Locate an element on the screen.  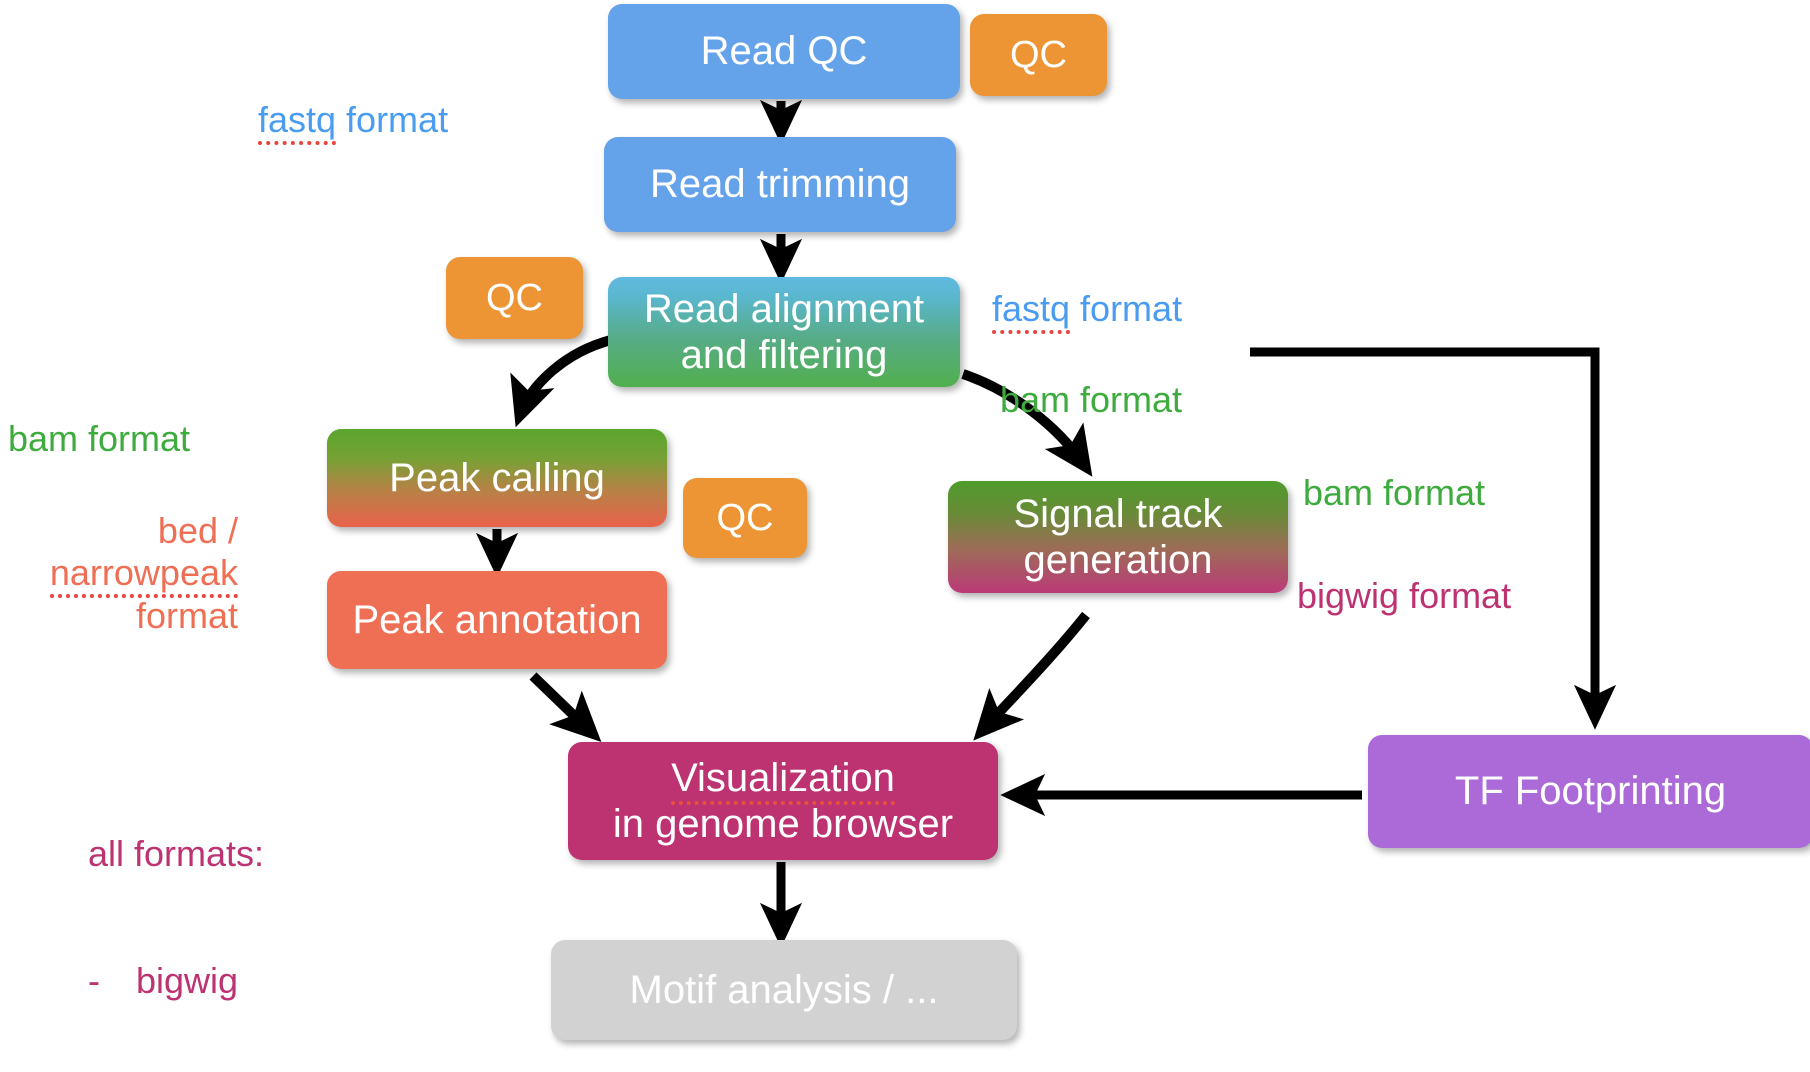
edge-readalignment-to-peakcalling is located at coordinates (561, 381).